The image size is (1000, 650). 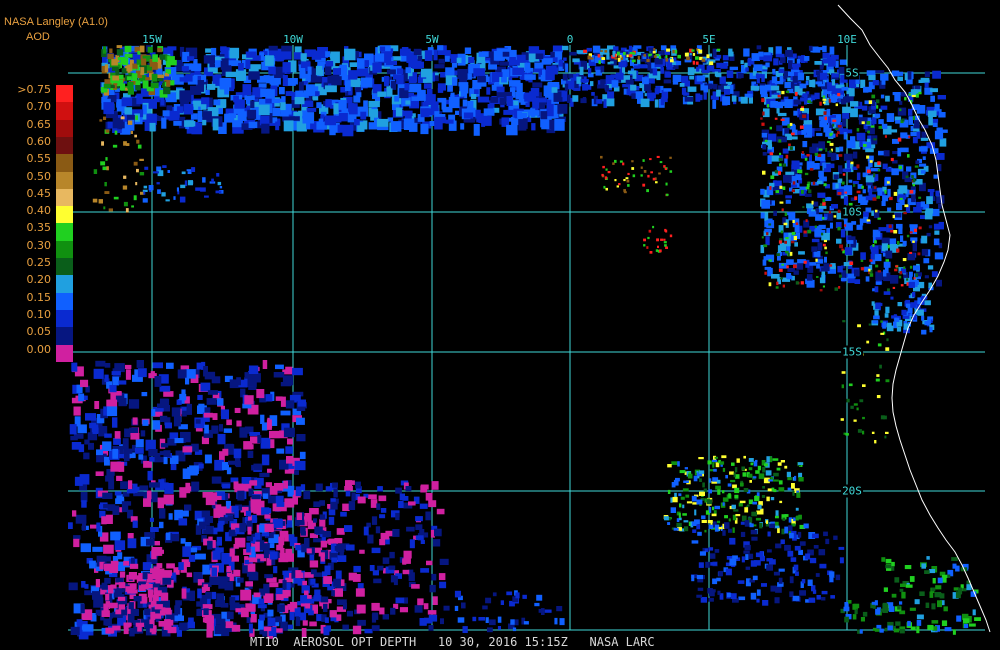 What do you see at coordinates (709, 39) in the screenshot?
I see `longitude-label: 5E` at bounding box center [709, 39].